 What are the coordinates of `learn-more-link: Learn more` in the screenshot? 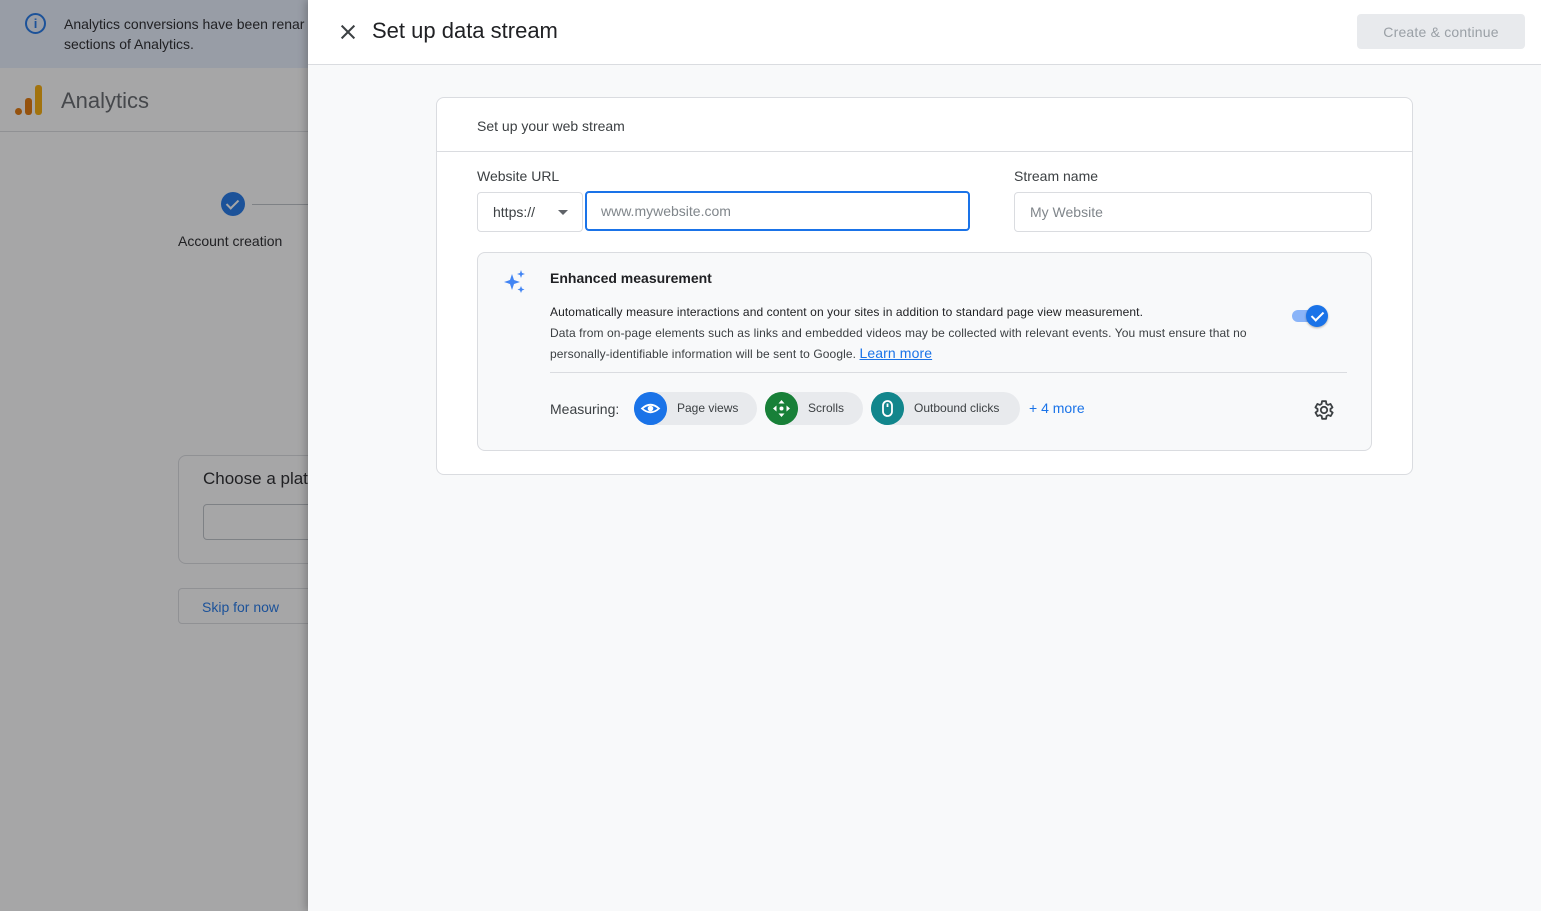 It's located at (896, 353).